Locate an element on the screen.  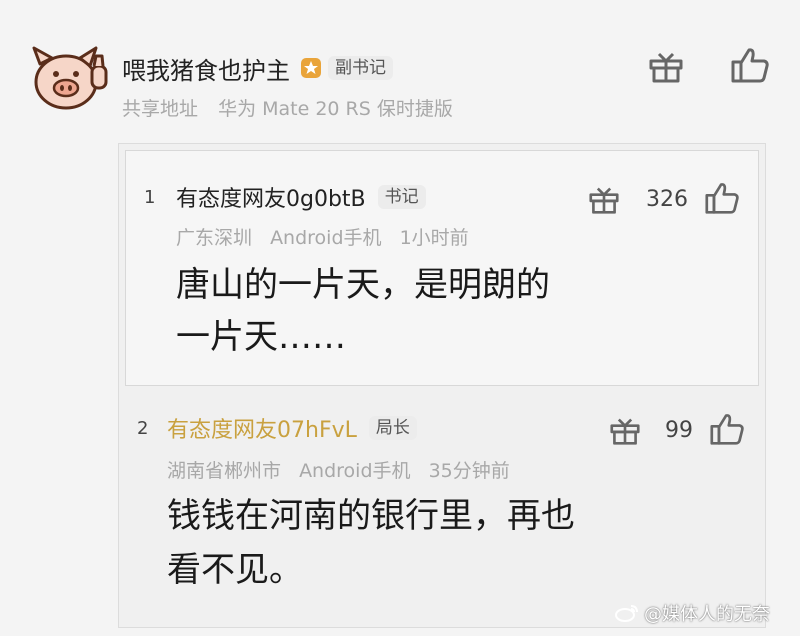
reply-text-line-1: 唐山的一片天，是明朗的 is located at coordinates (363, 285).